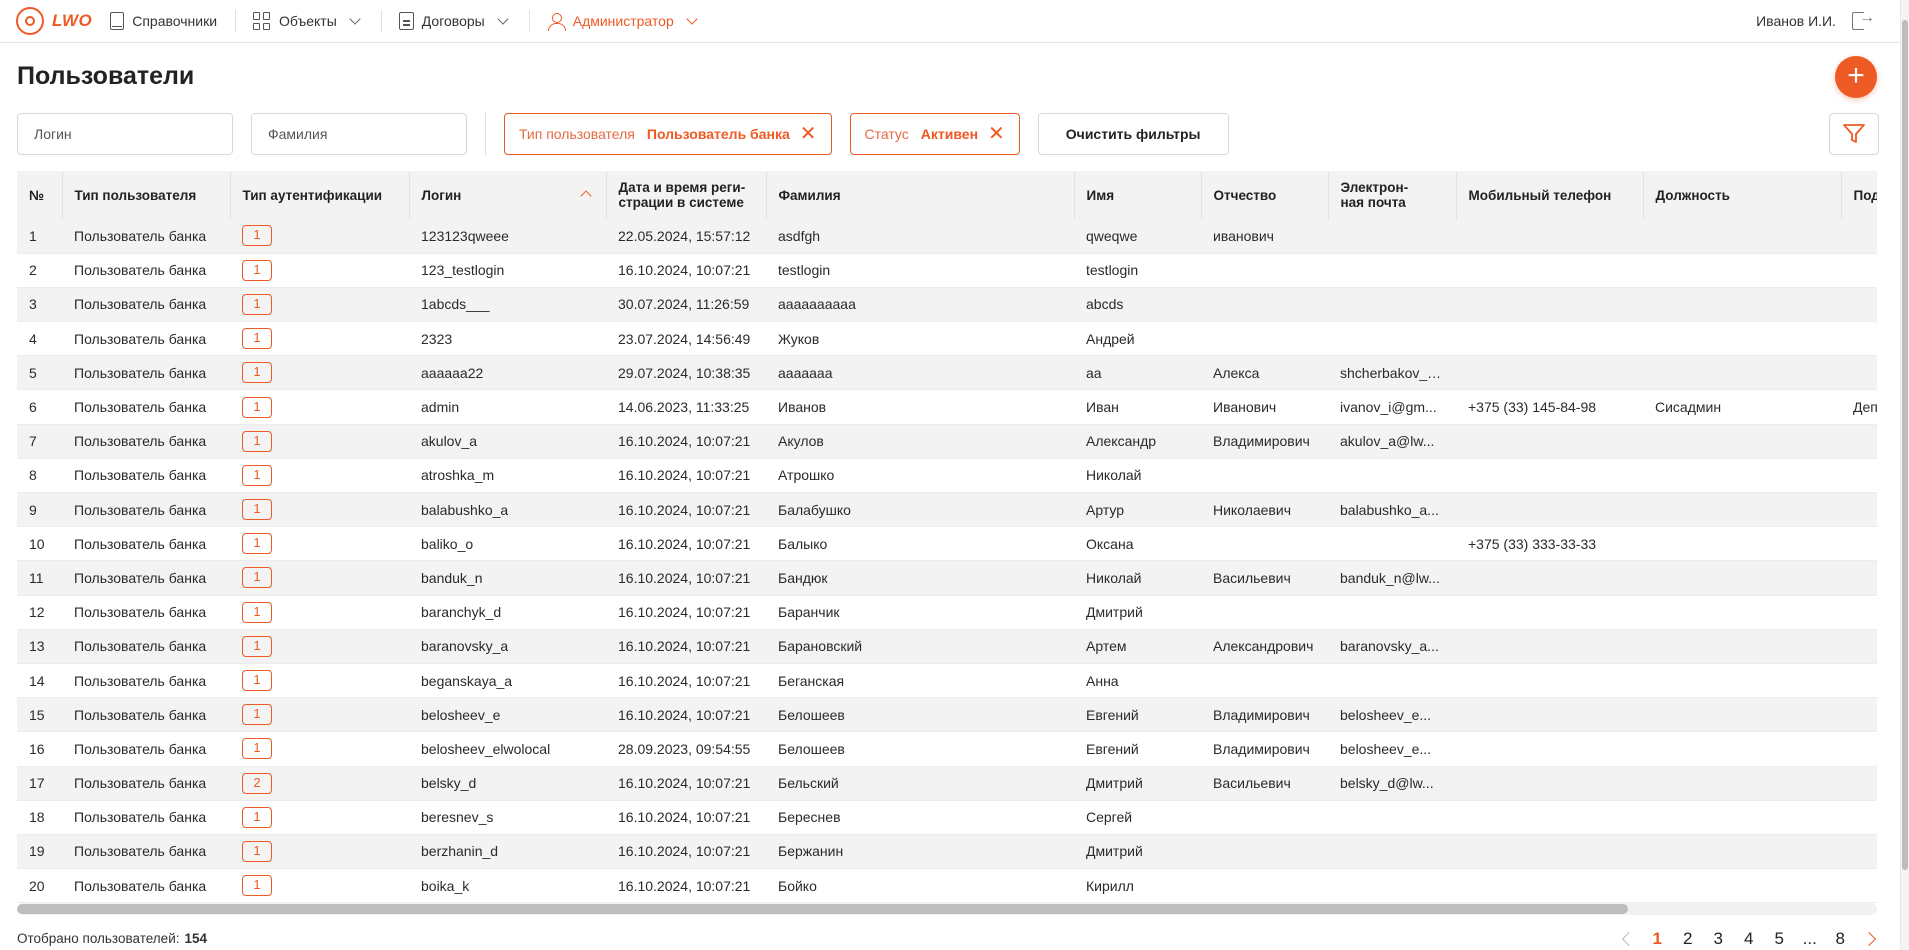 This screenshot has width=1909, height=950. What do you see at coordinates (1859, 195) in the screenshot?
I see `col-header-department: Подр` at bounding box center [1859, 195].